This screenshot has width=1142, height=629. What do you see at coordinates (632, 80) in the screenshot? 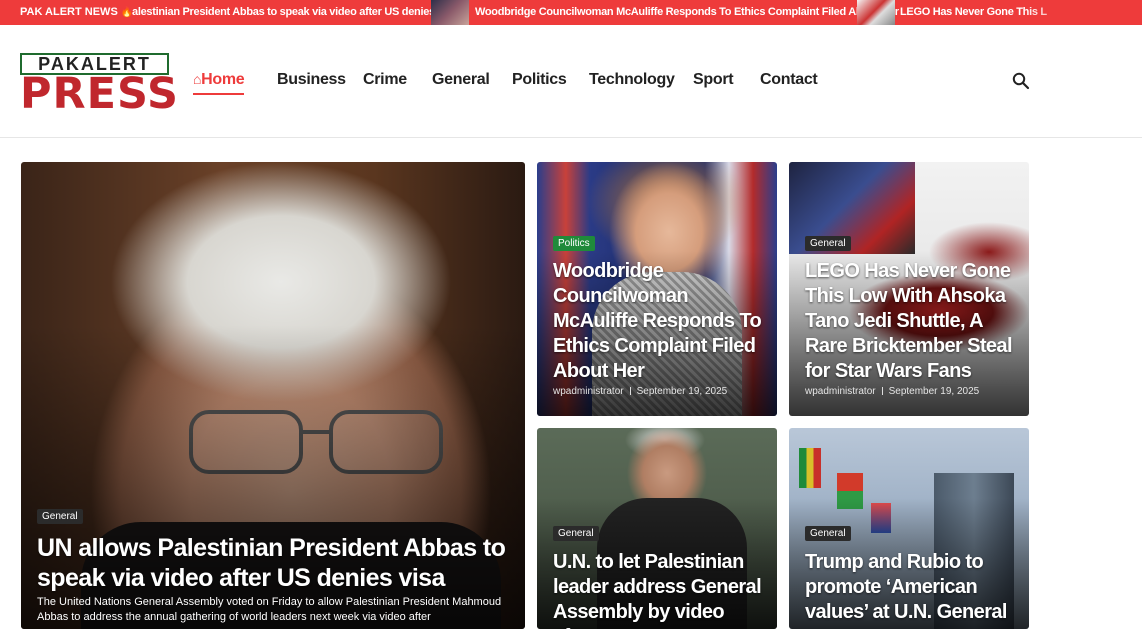
I see `nav-item-technology: Technology` at bounding box center [632, 80].